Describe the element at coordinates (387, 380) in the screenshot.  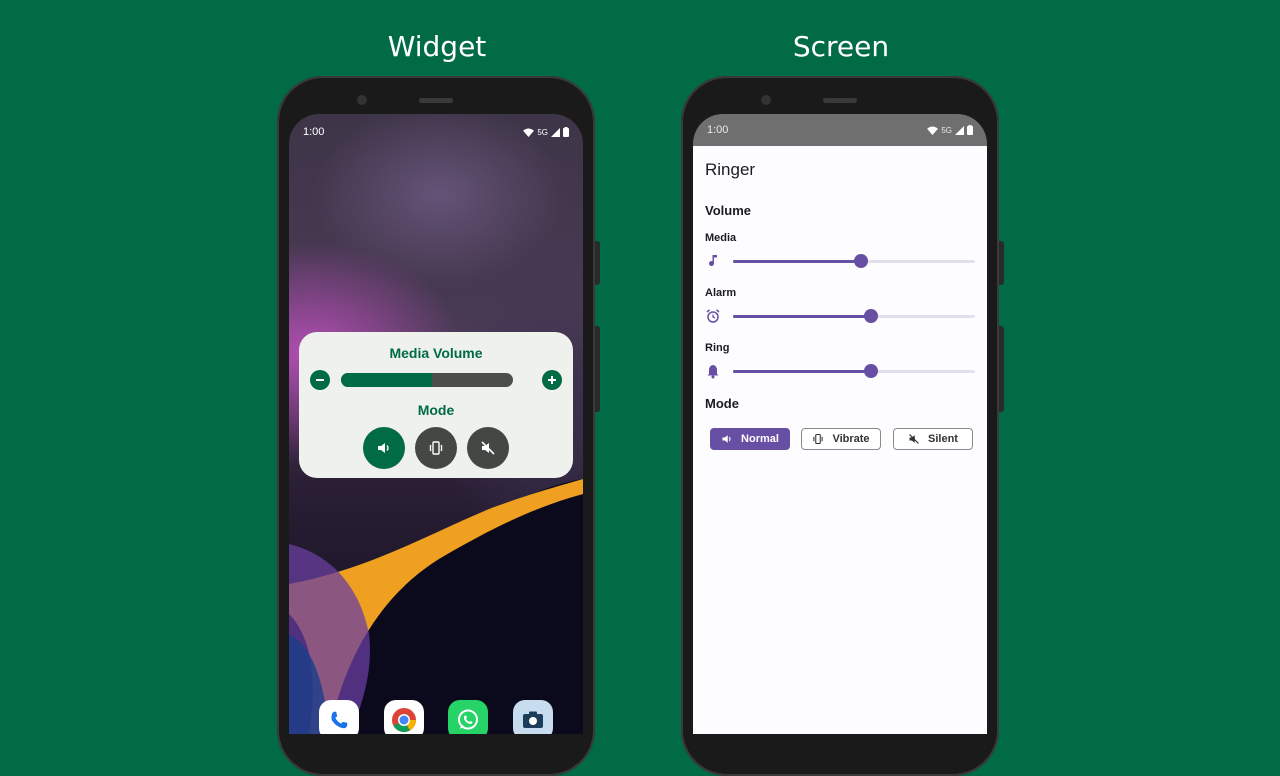
I see `media-volume-fill` at that location.